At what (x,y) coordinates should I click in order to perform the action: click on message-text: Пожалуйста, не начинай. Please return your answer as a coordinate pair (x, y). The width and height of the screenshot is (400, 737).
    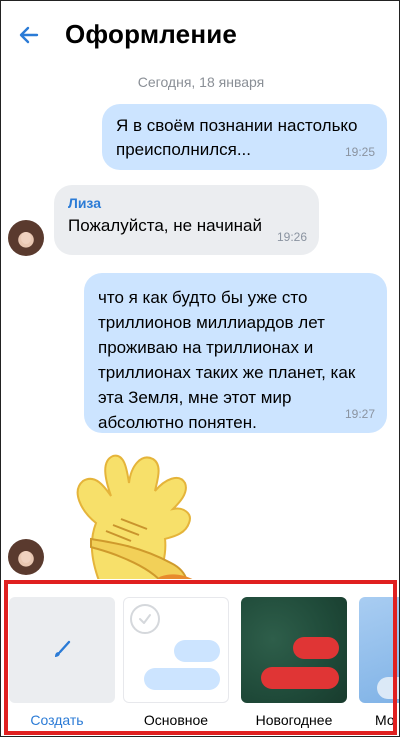
    Looking at the image, I should click on (165, 225).